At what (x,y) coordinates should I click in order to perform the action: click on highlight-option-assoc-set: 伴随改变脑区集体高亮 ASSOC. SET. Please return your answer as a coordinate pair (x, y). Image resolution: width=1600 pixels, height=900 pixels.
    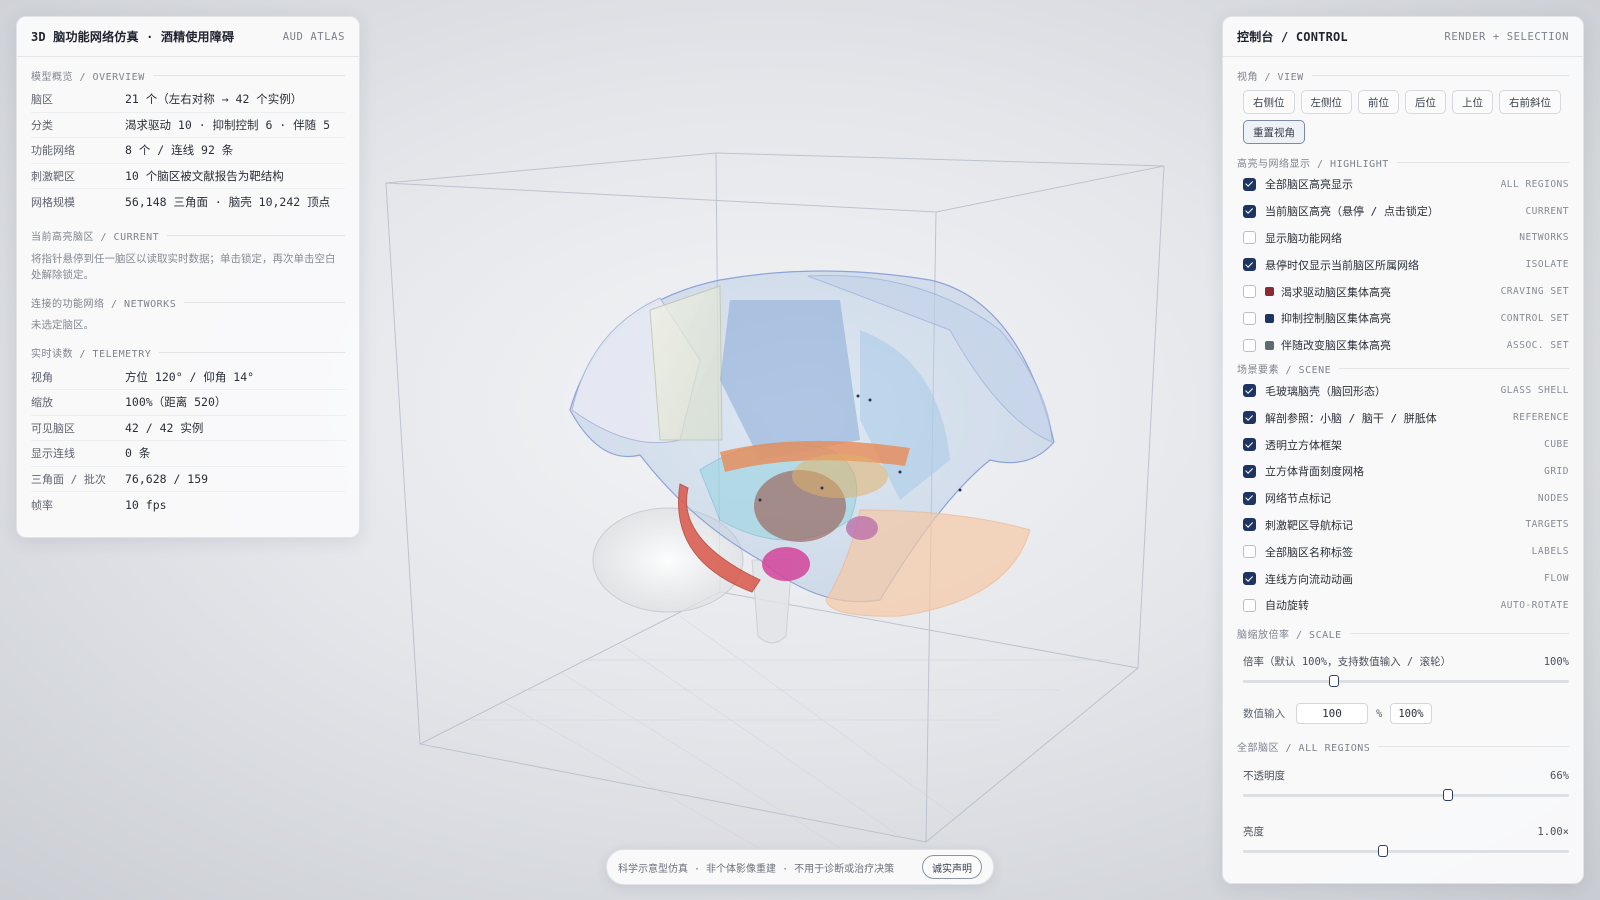
    Looking at the image, I should click on (1406, 345).